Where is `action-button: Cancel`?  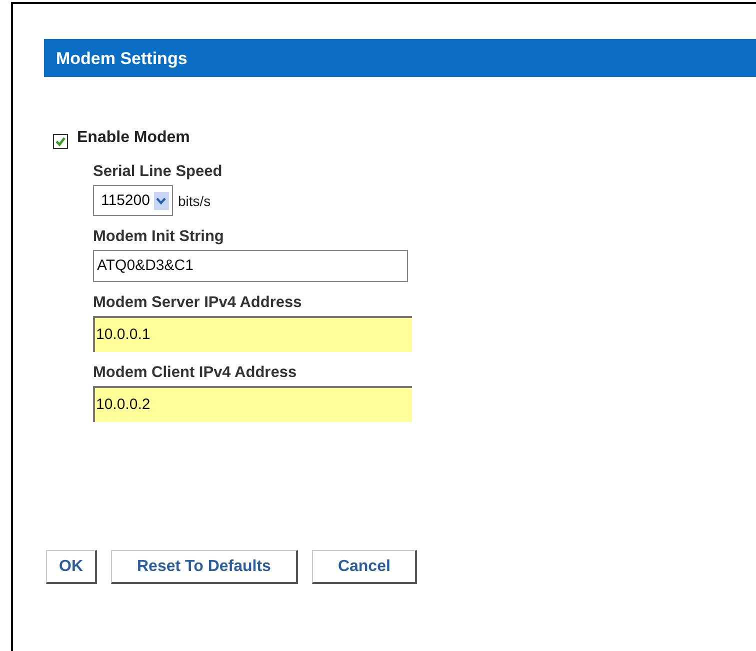 action-button: Cancel is located at coordinates (365, 567).